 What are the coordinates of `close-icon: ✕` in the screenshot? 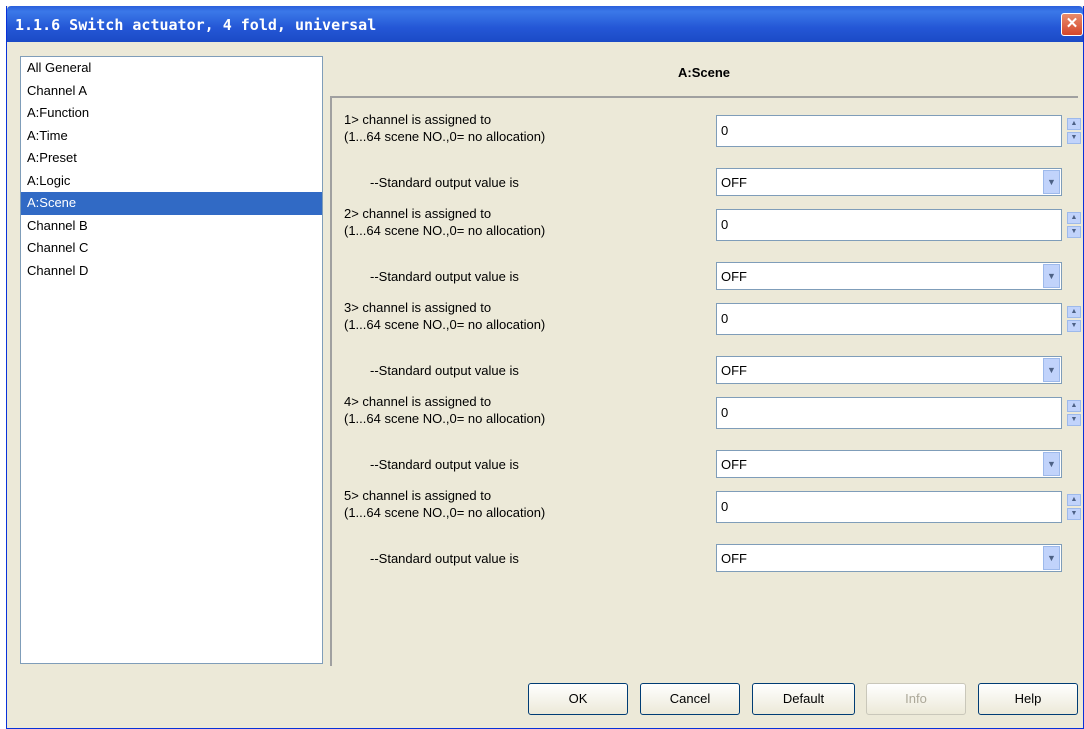 It's located at (1072, 23).